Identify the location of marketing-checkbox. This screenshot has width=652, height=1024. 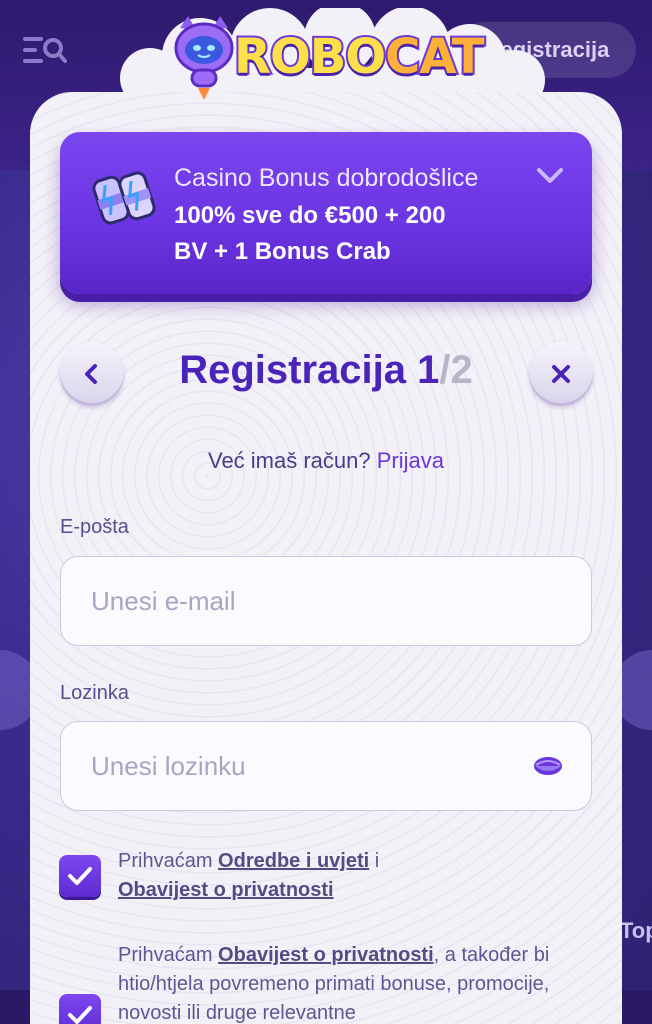
(80, 1009).